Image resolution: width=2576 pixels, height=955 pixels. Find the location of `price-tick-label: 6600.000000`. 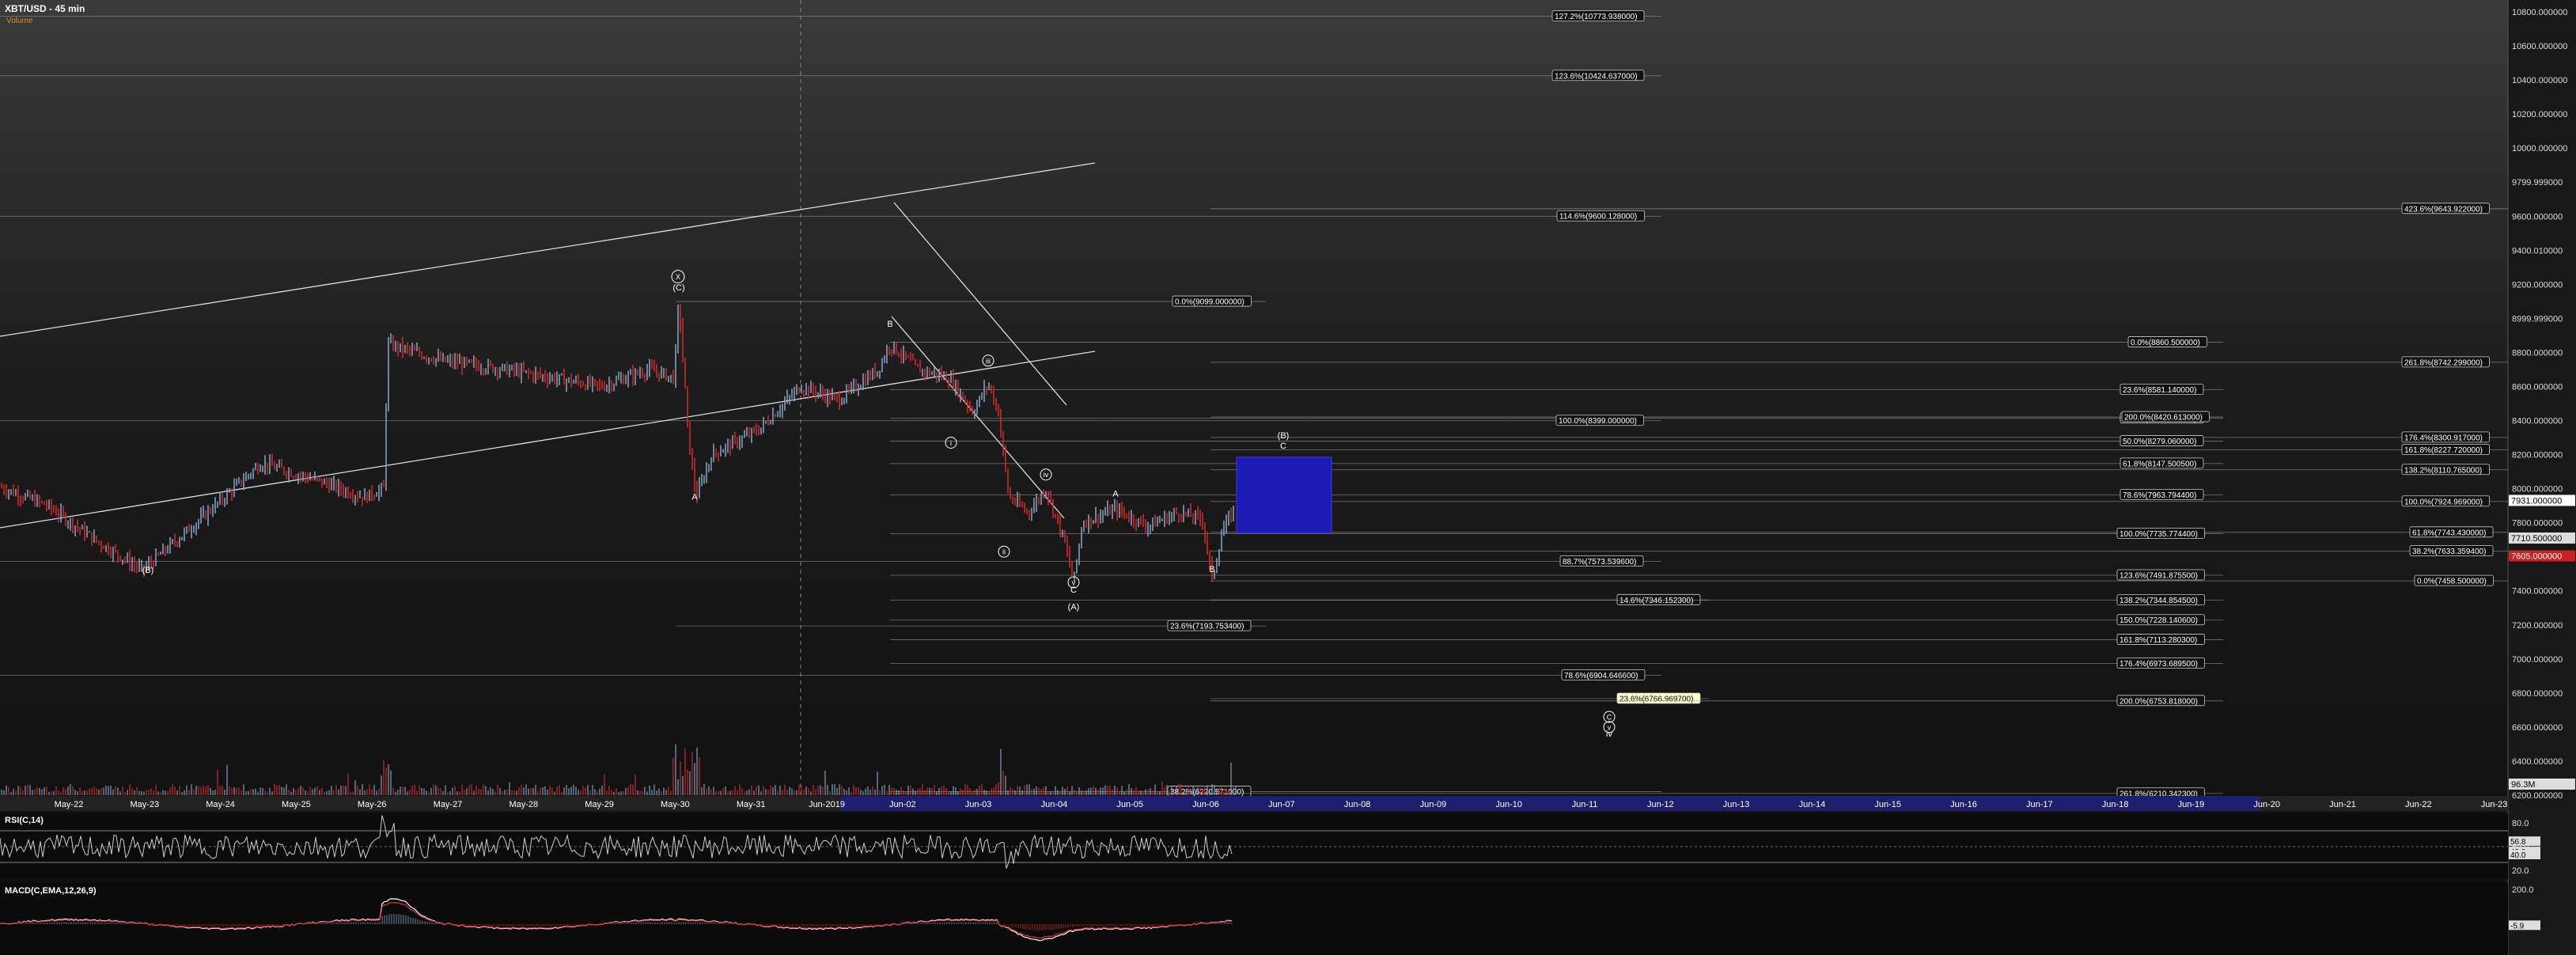

price-tick-label: 6600.000000 is located at coordinates (2537, 728).